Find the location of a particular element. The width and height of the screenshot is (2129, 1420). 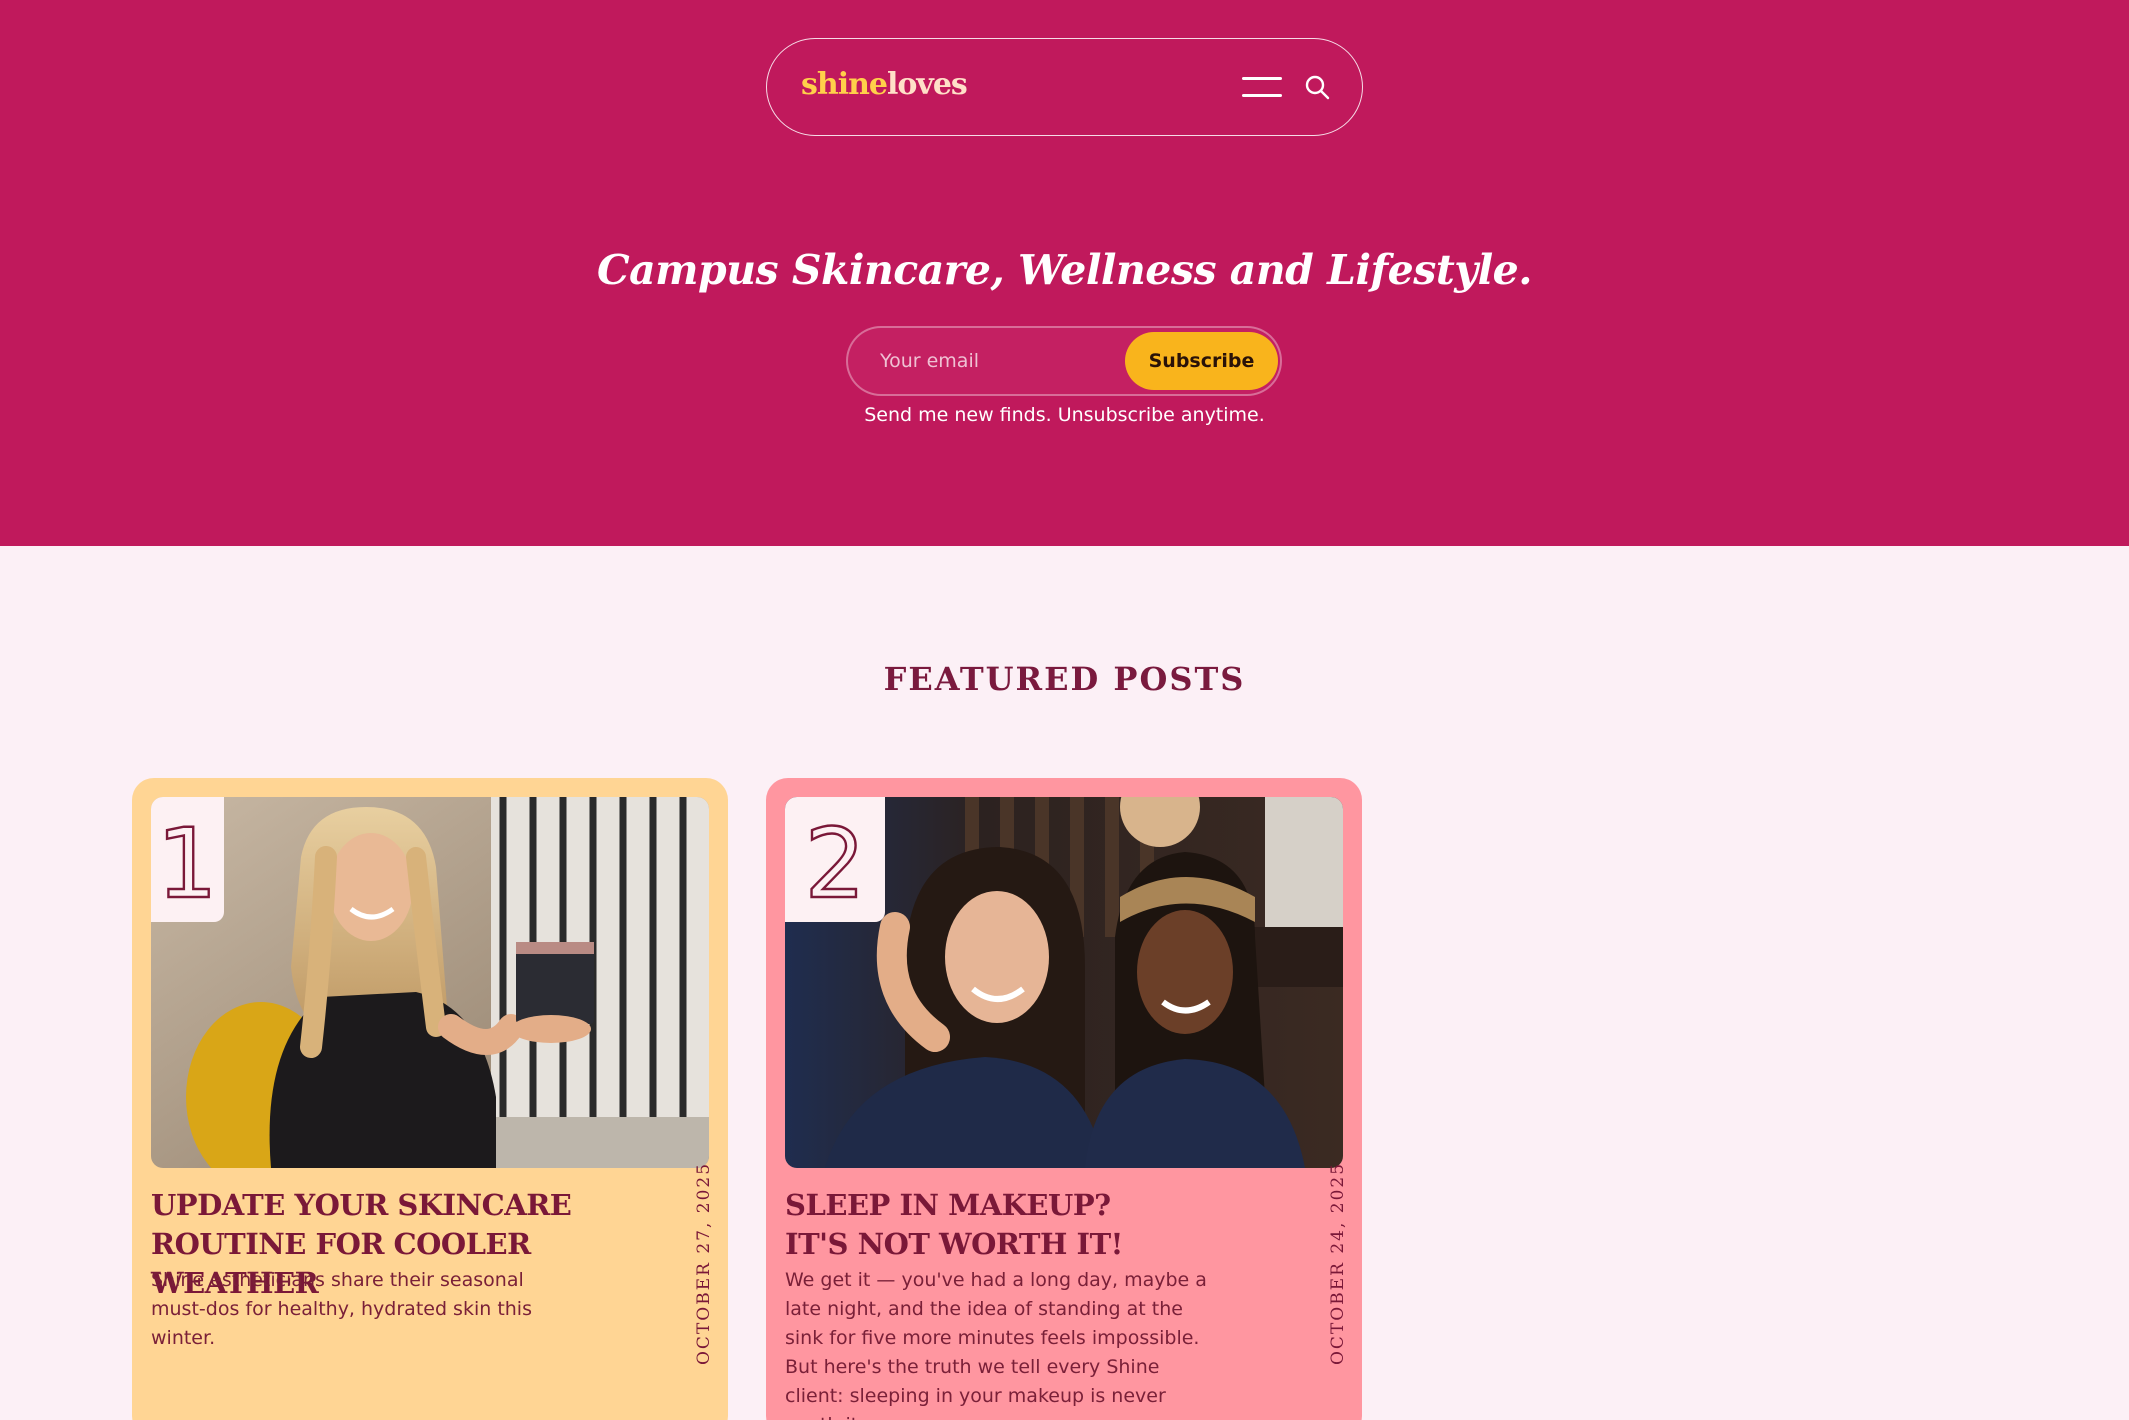

post-title: SLEEP IN MAKEUP? IT'S NOT WORTH IT! is located at coordinates (1035, 1225).